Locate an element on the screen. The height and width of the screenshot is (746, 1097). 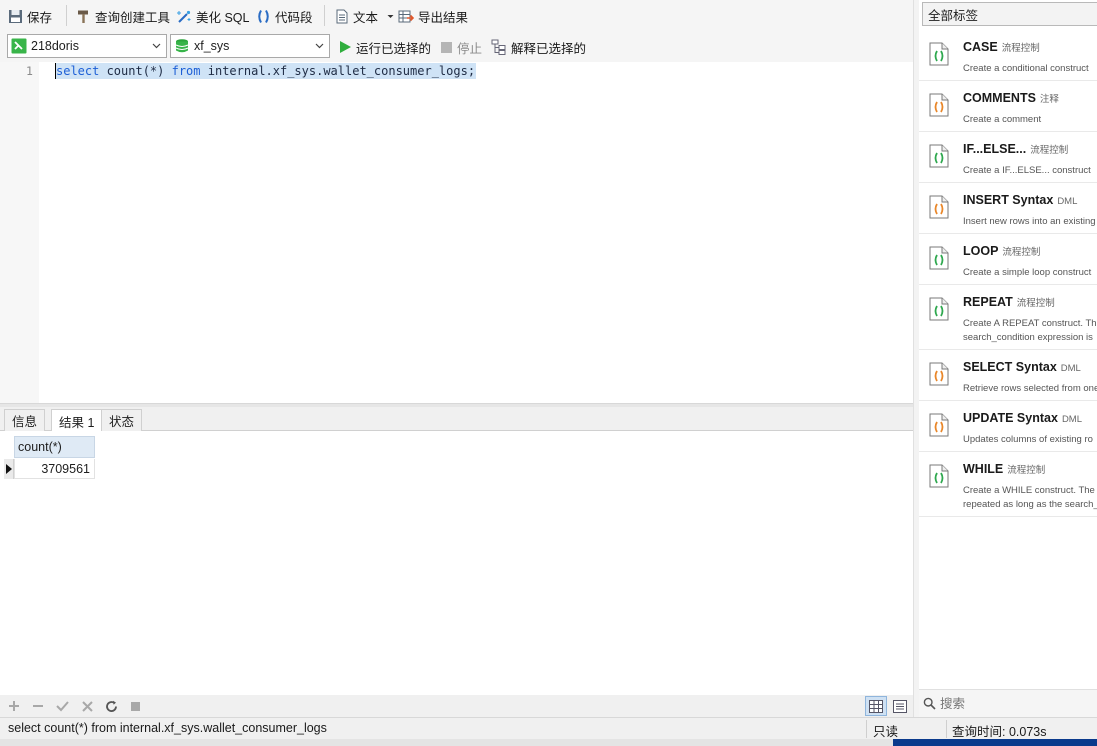
explain-selected-button: 解释已选择的 is located at coordinates (538, 47).